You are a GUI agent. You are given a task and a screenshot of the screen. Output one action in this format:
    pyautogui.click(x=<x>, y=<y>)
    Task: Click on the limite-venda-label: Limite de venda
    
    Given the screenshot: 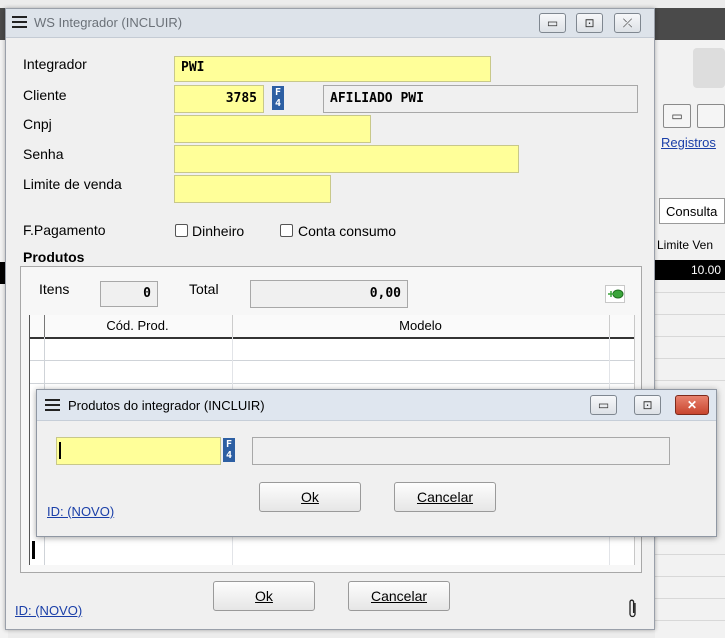 What is the action you would take?
    pyautogui.click(x=72, y=184)
    